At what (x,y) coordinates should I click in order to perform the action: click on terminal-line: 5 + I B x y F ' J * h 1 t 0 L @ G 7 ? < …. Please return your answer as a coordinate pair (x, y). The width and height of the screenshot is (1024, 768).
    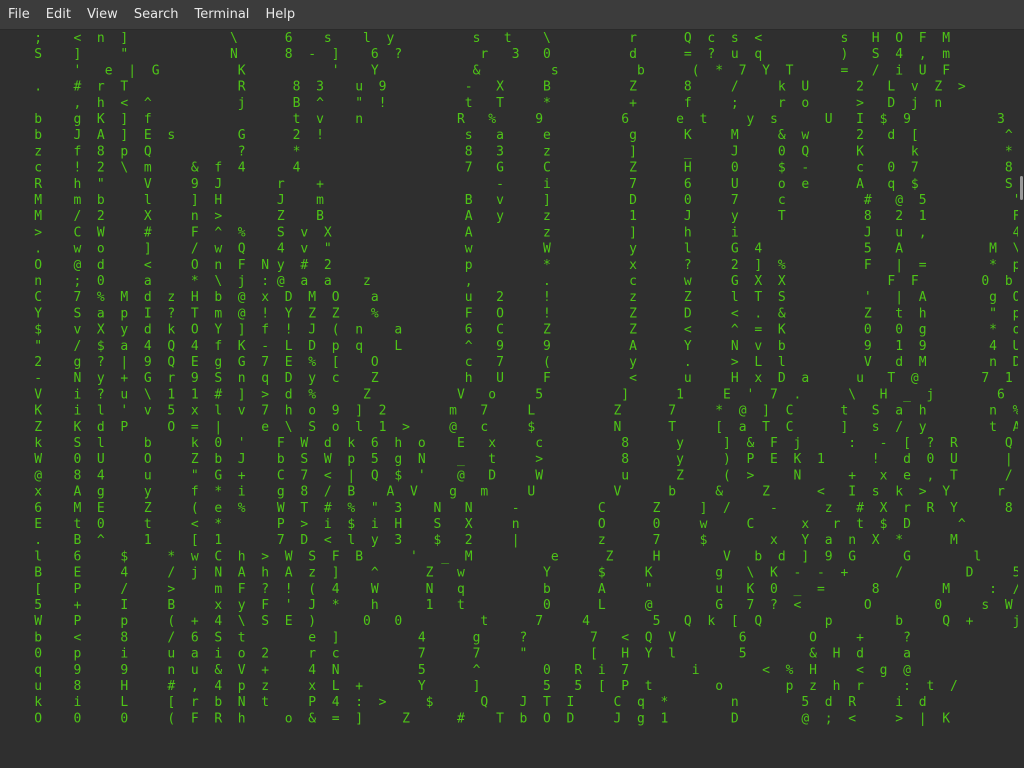
    Looking at the image, I should click on (510, 605).